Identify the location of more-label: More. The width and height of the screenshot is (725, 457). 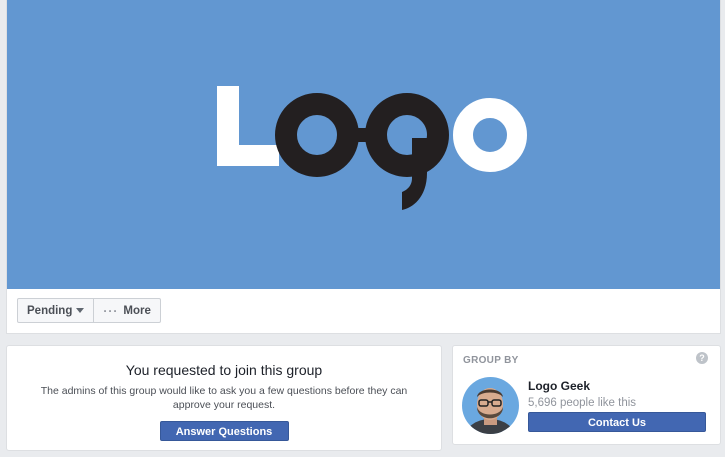
(137, 310).